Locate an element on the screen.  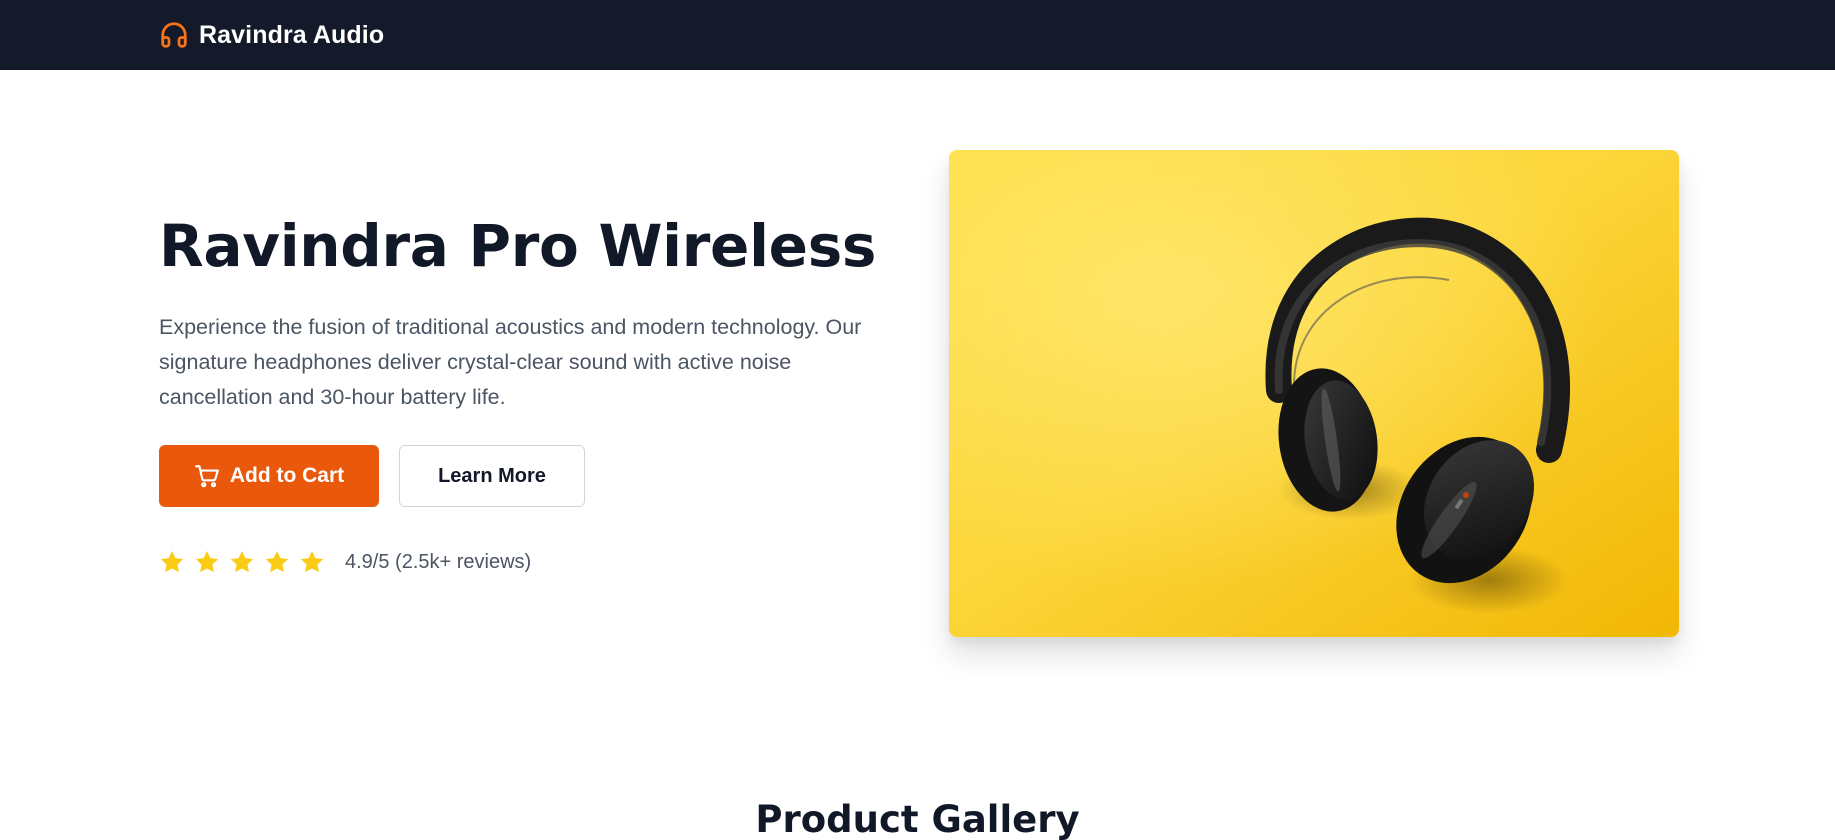
add-to-cart-button: Add to Cart is located at coordinates (269, 476).